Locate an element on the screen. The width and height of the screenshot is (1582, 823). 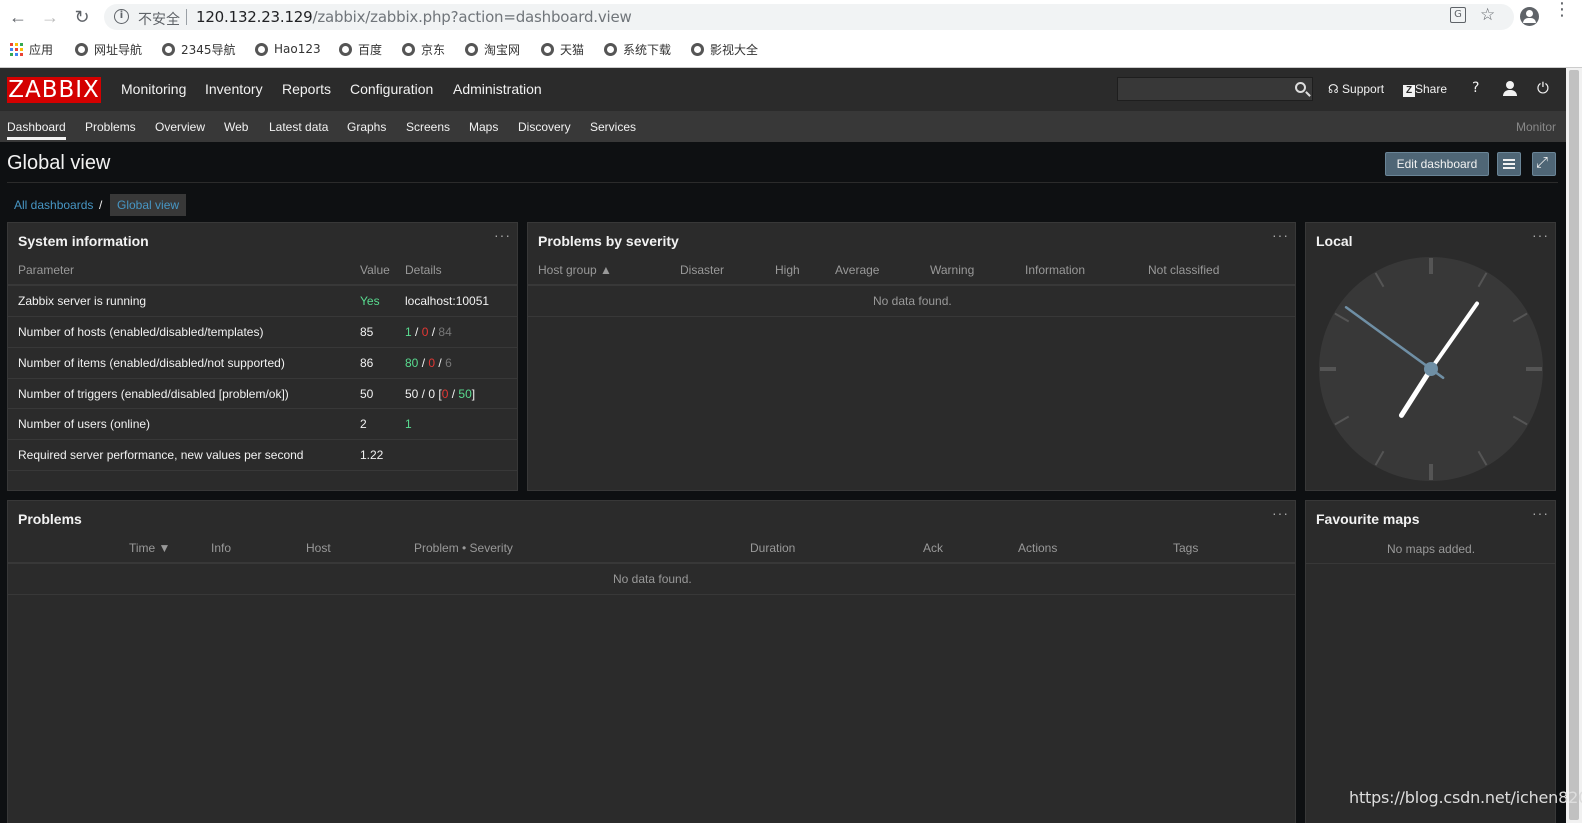
tab-problems: Problems is located at coordinates (110, 127).